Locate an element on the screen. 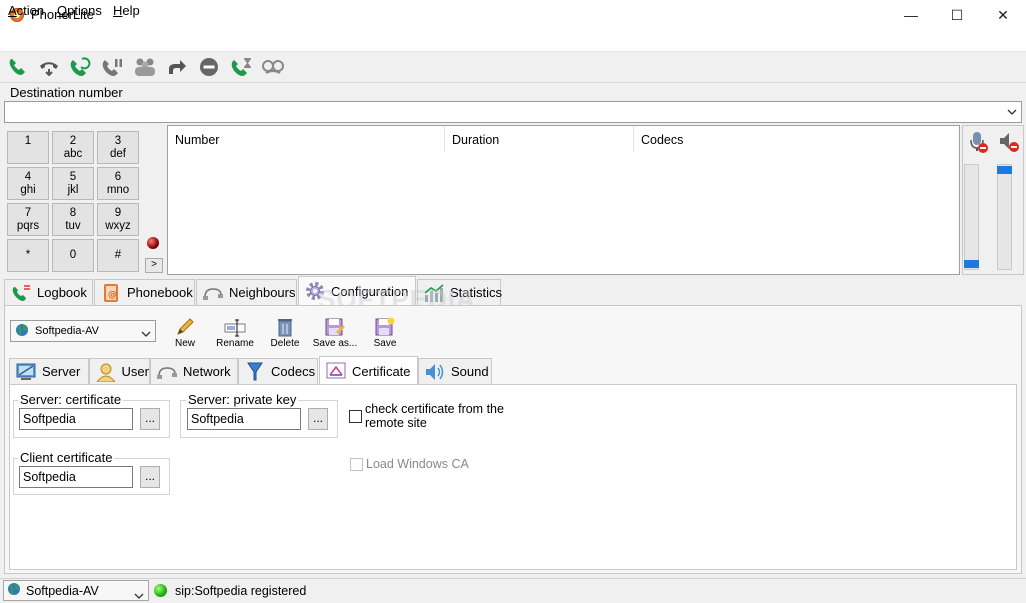 The height and width of the screenshot is (603, 1026). rename-icon is located at coordinates (235, 326).